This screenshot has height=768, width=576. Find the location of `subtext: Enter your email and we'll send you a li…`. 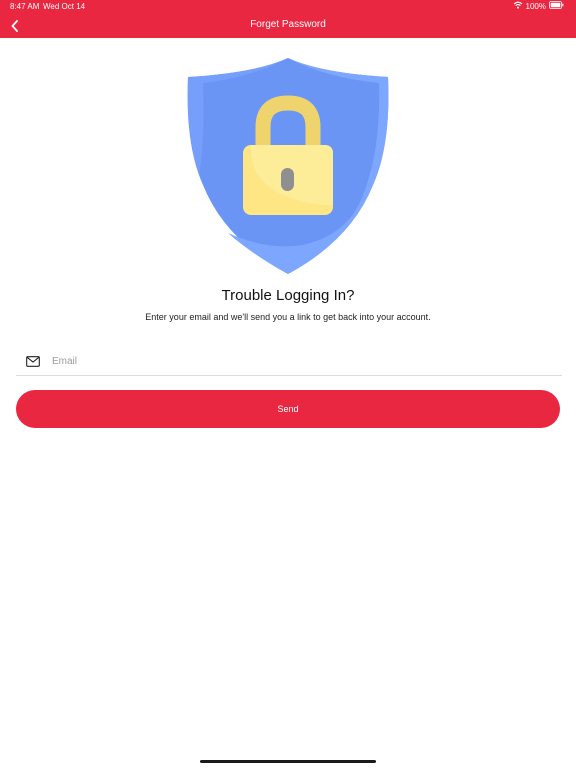

subtext: Enter your email and we'll send you a li… is located at coordinates (288, 317).